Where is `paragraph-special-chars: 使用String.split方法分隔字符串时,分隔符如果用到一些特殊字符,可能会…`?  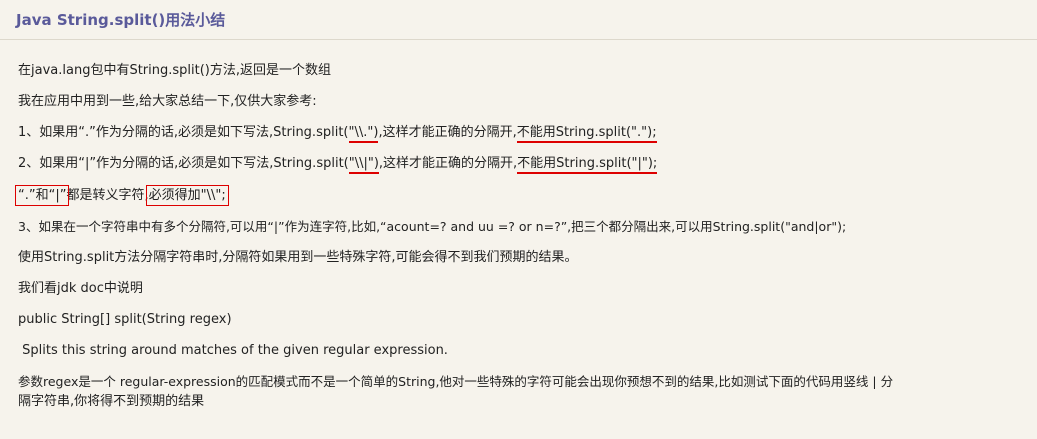
paragraph-special-chars: 使用String.split方法分隔字符串时,分隔符如果用到一些特殊字符,可能会… is located at coordinates (298, 257).